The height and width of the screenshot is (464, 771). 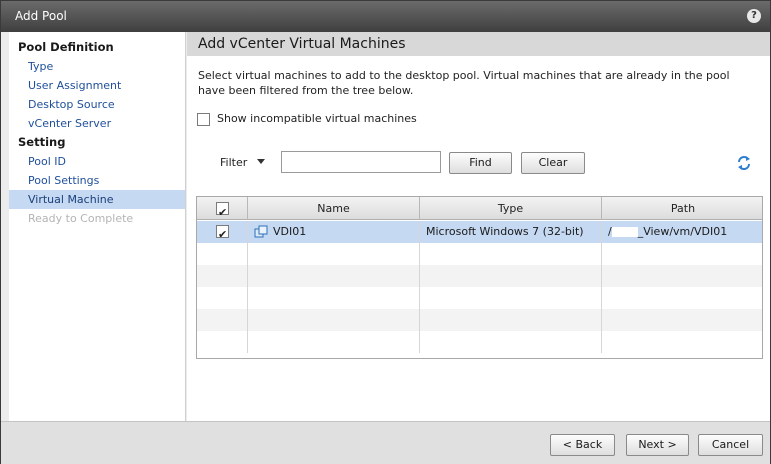 What do you see at coordinates (553, 163) in the screenshot?
I see `clear-button: Clear` at bounding box center [553, 163].